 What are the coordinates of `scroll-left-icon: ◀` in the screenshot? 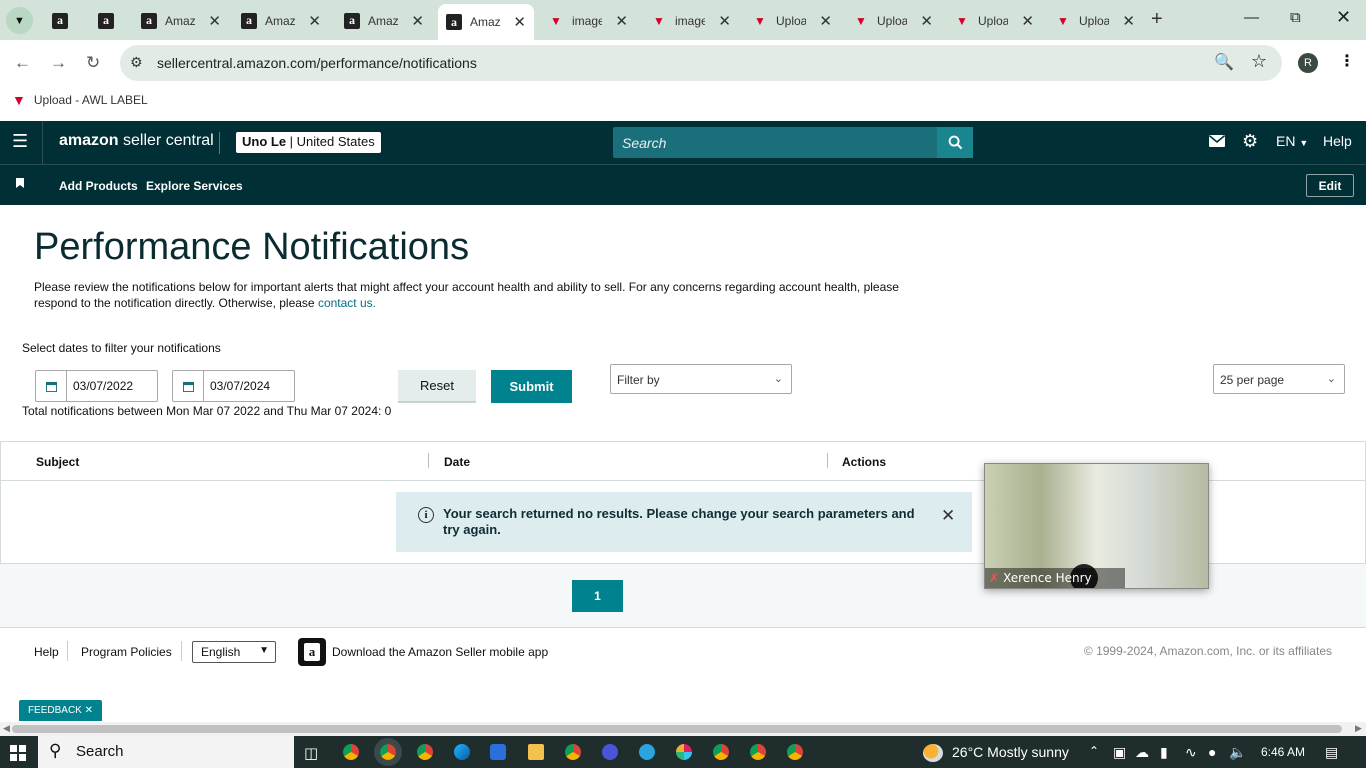 It's located at (6, 728).